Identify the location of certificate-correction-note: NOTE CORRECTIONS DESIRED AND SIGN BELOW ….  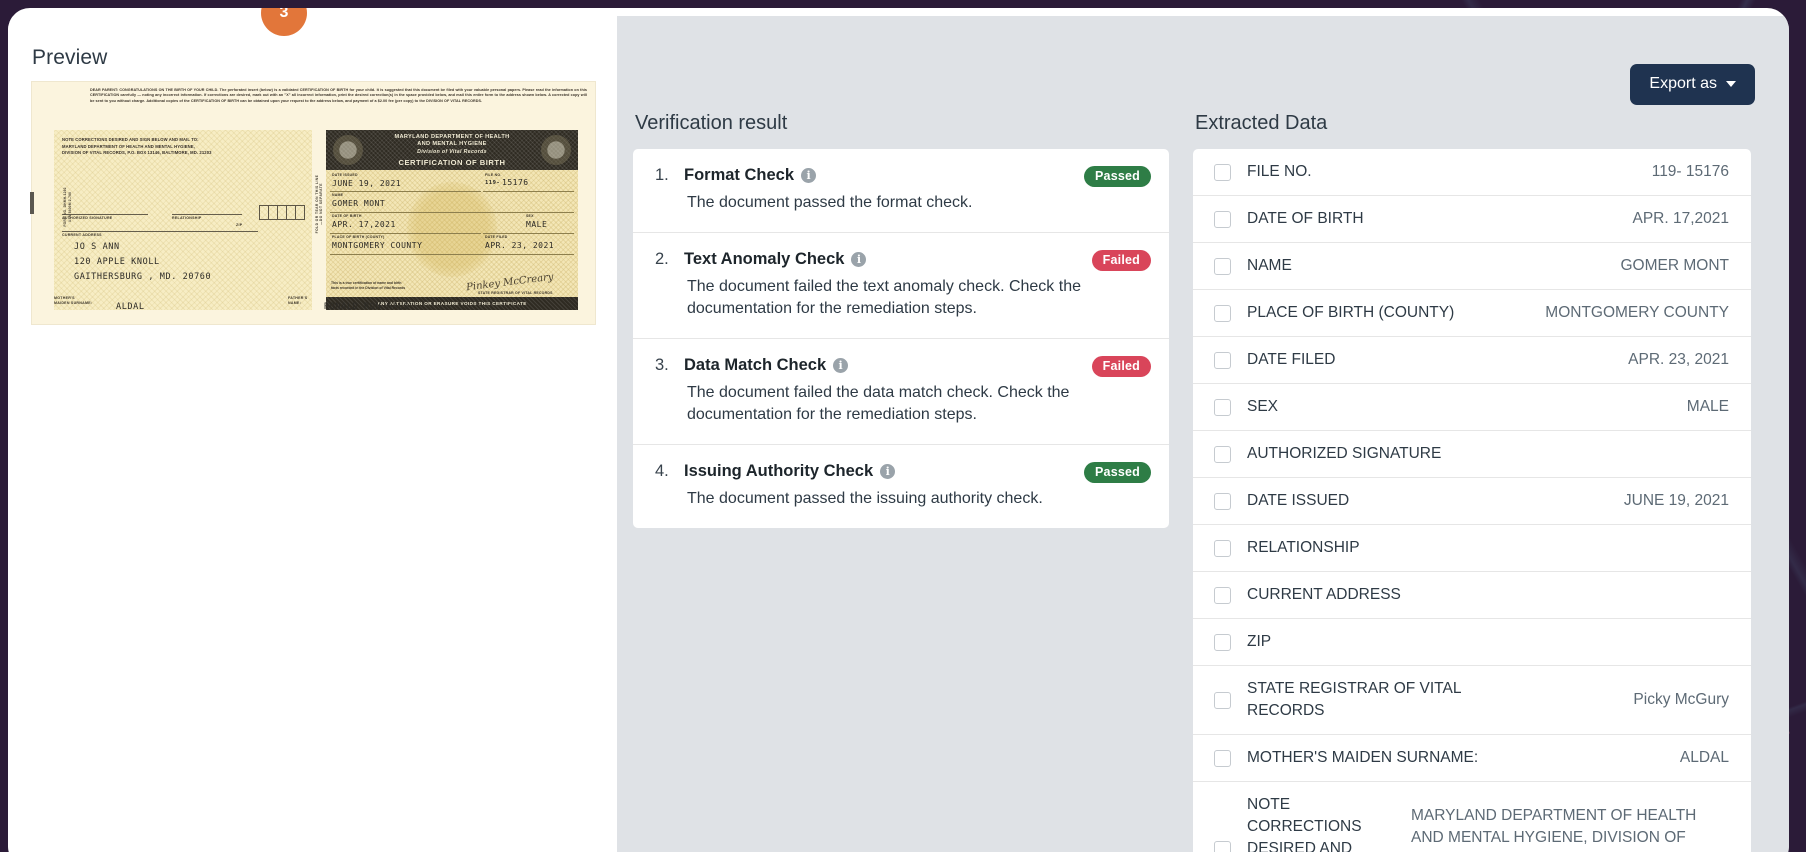
(137, 146).